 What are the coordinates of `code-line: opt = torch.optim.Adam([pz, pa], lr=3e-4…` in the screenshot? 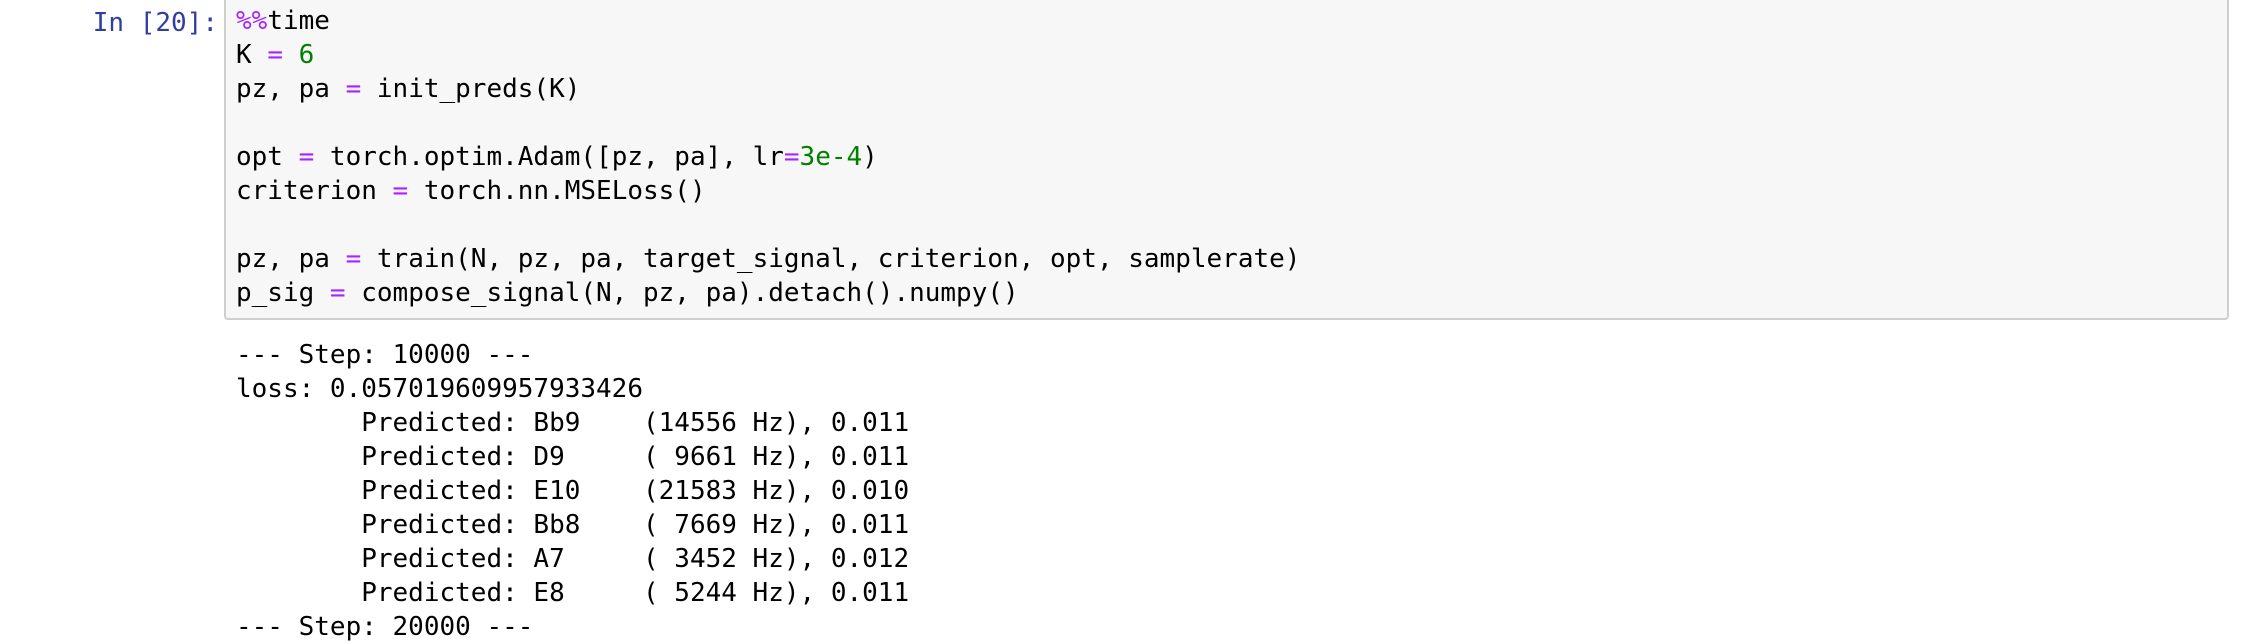 It's located at (768, 157).